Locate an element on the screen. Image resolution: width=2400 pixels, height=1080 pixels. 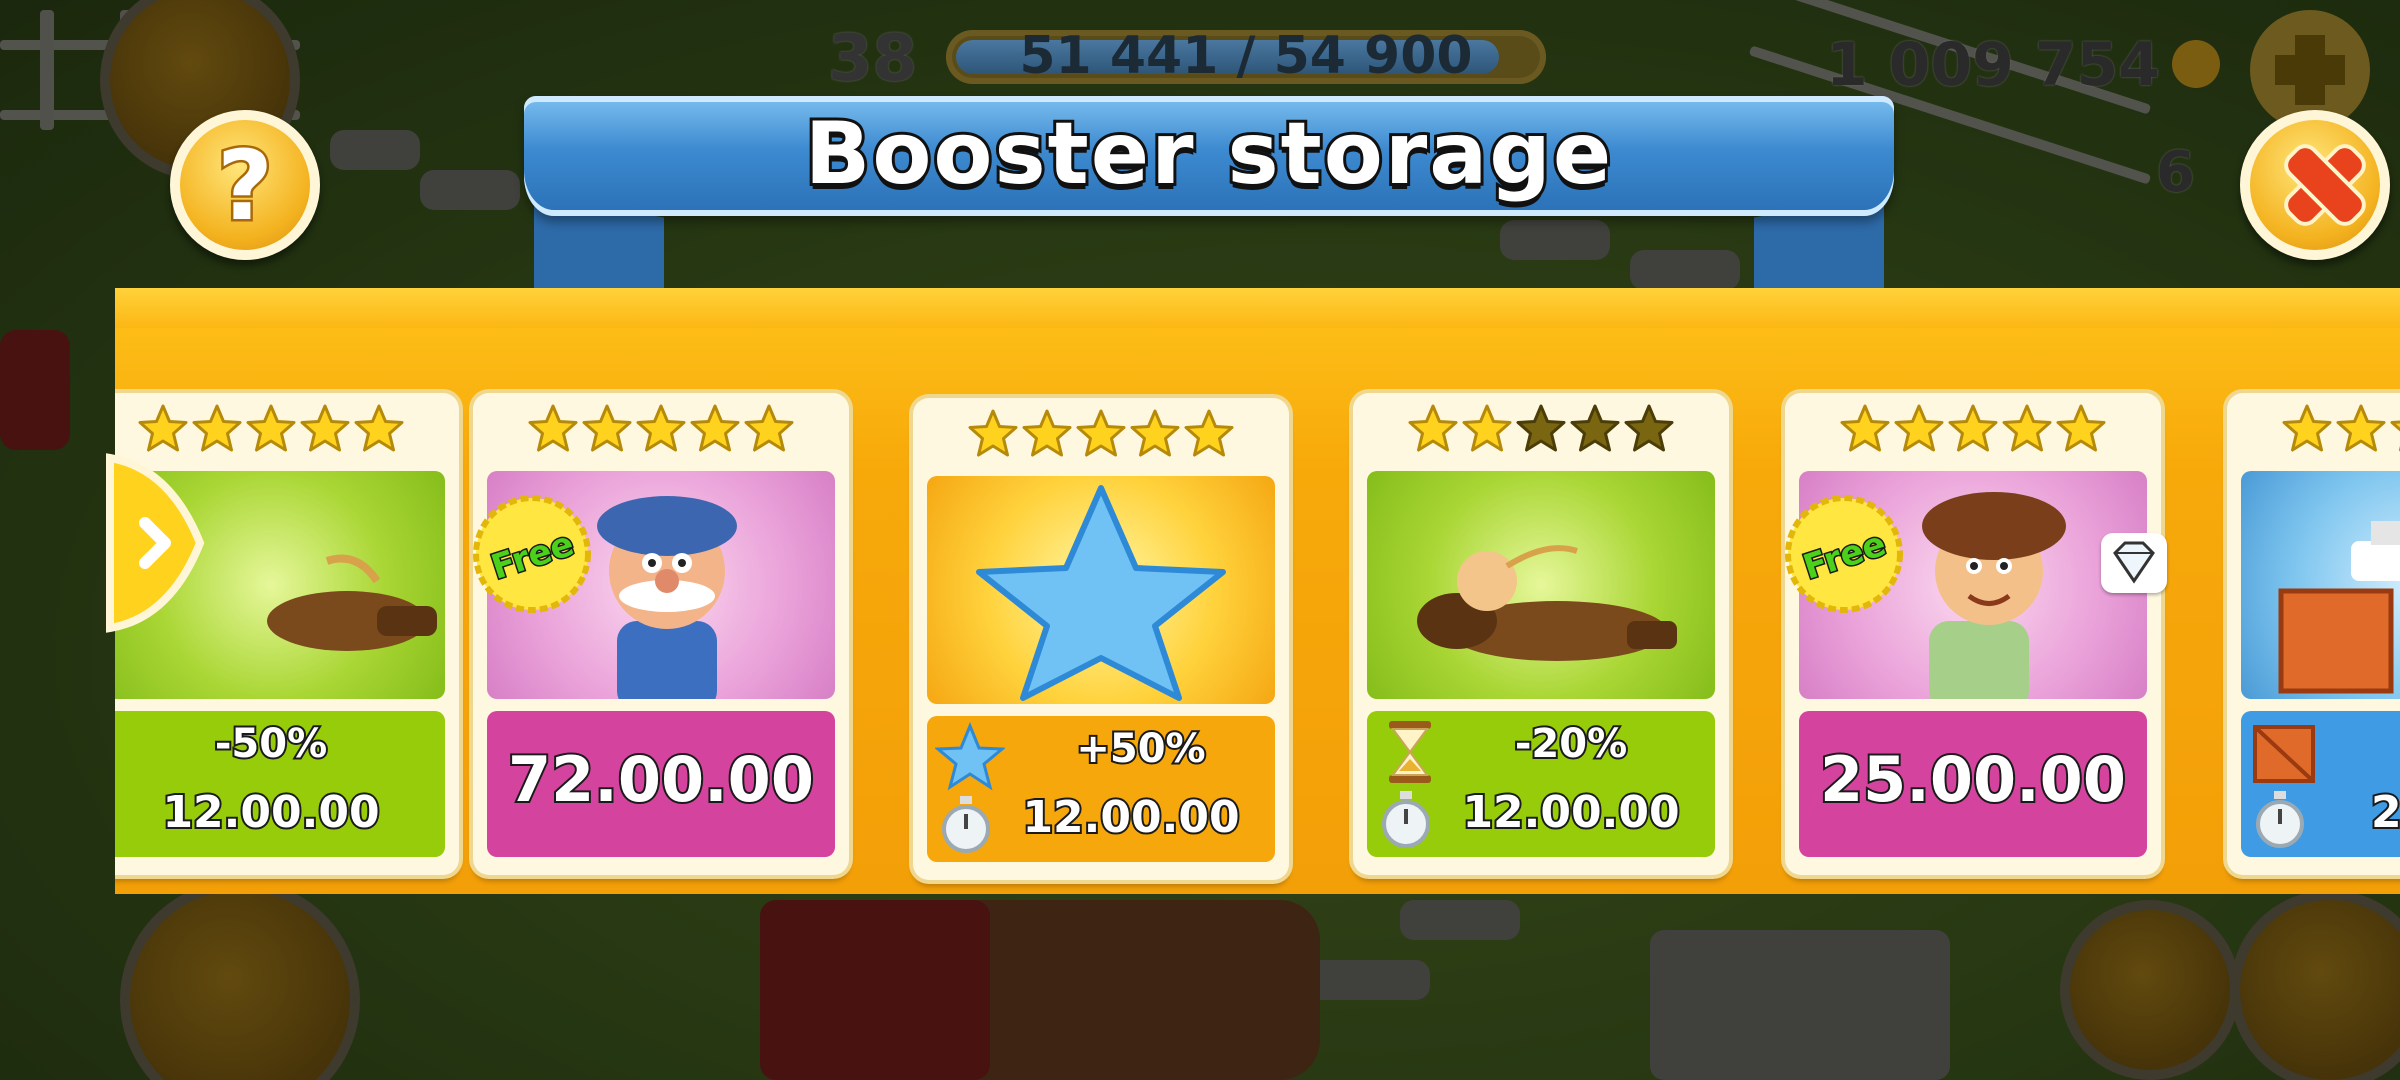
player-level: 38 is located at coordinates (873, 59).